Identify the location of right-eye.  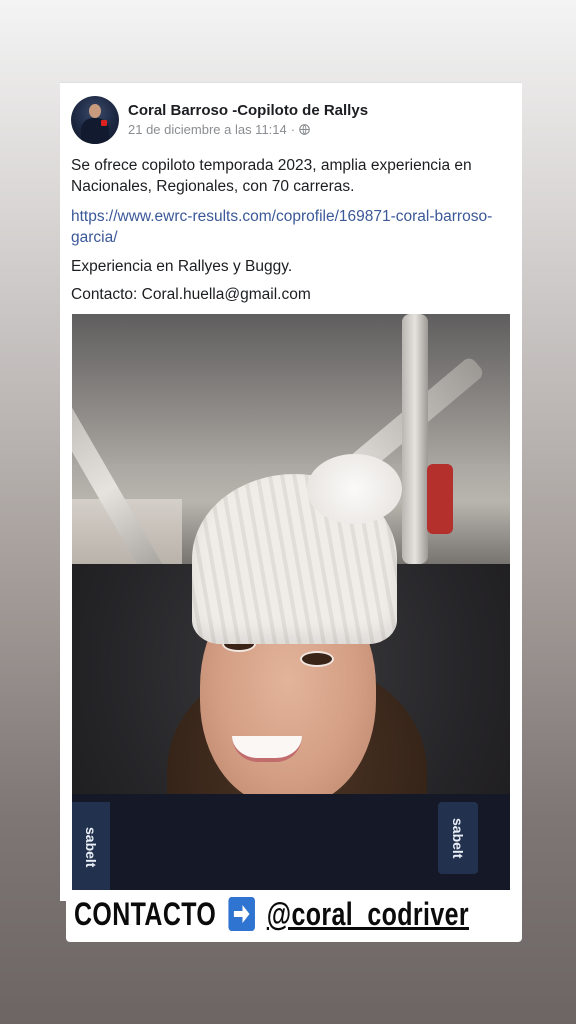
(317, 659).